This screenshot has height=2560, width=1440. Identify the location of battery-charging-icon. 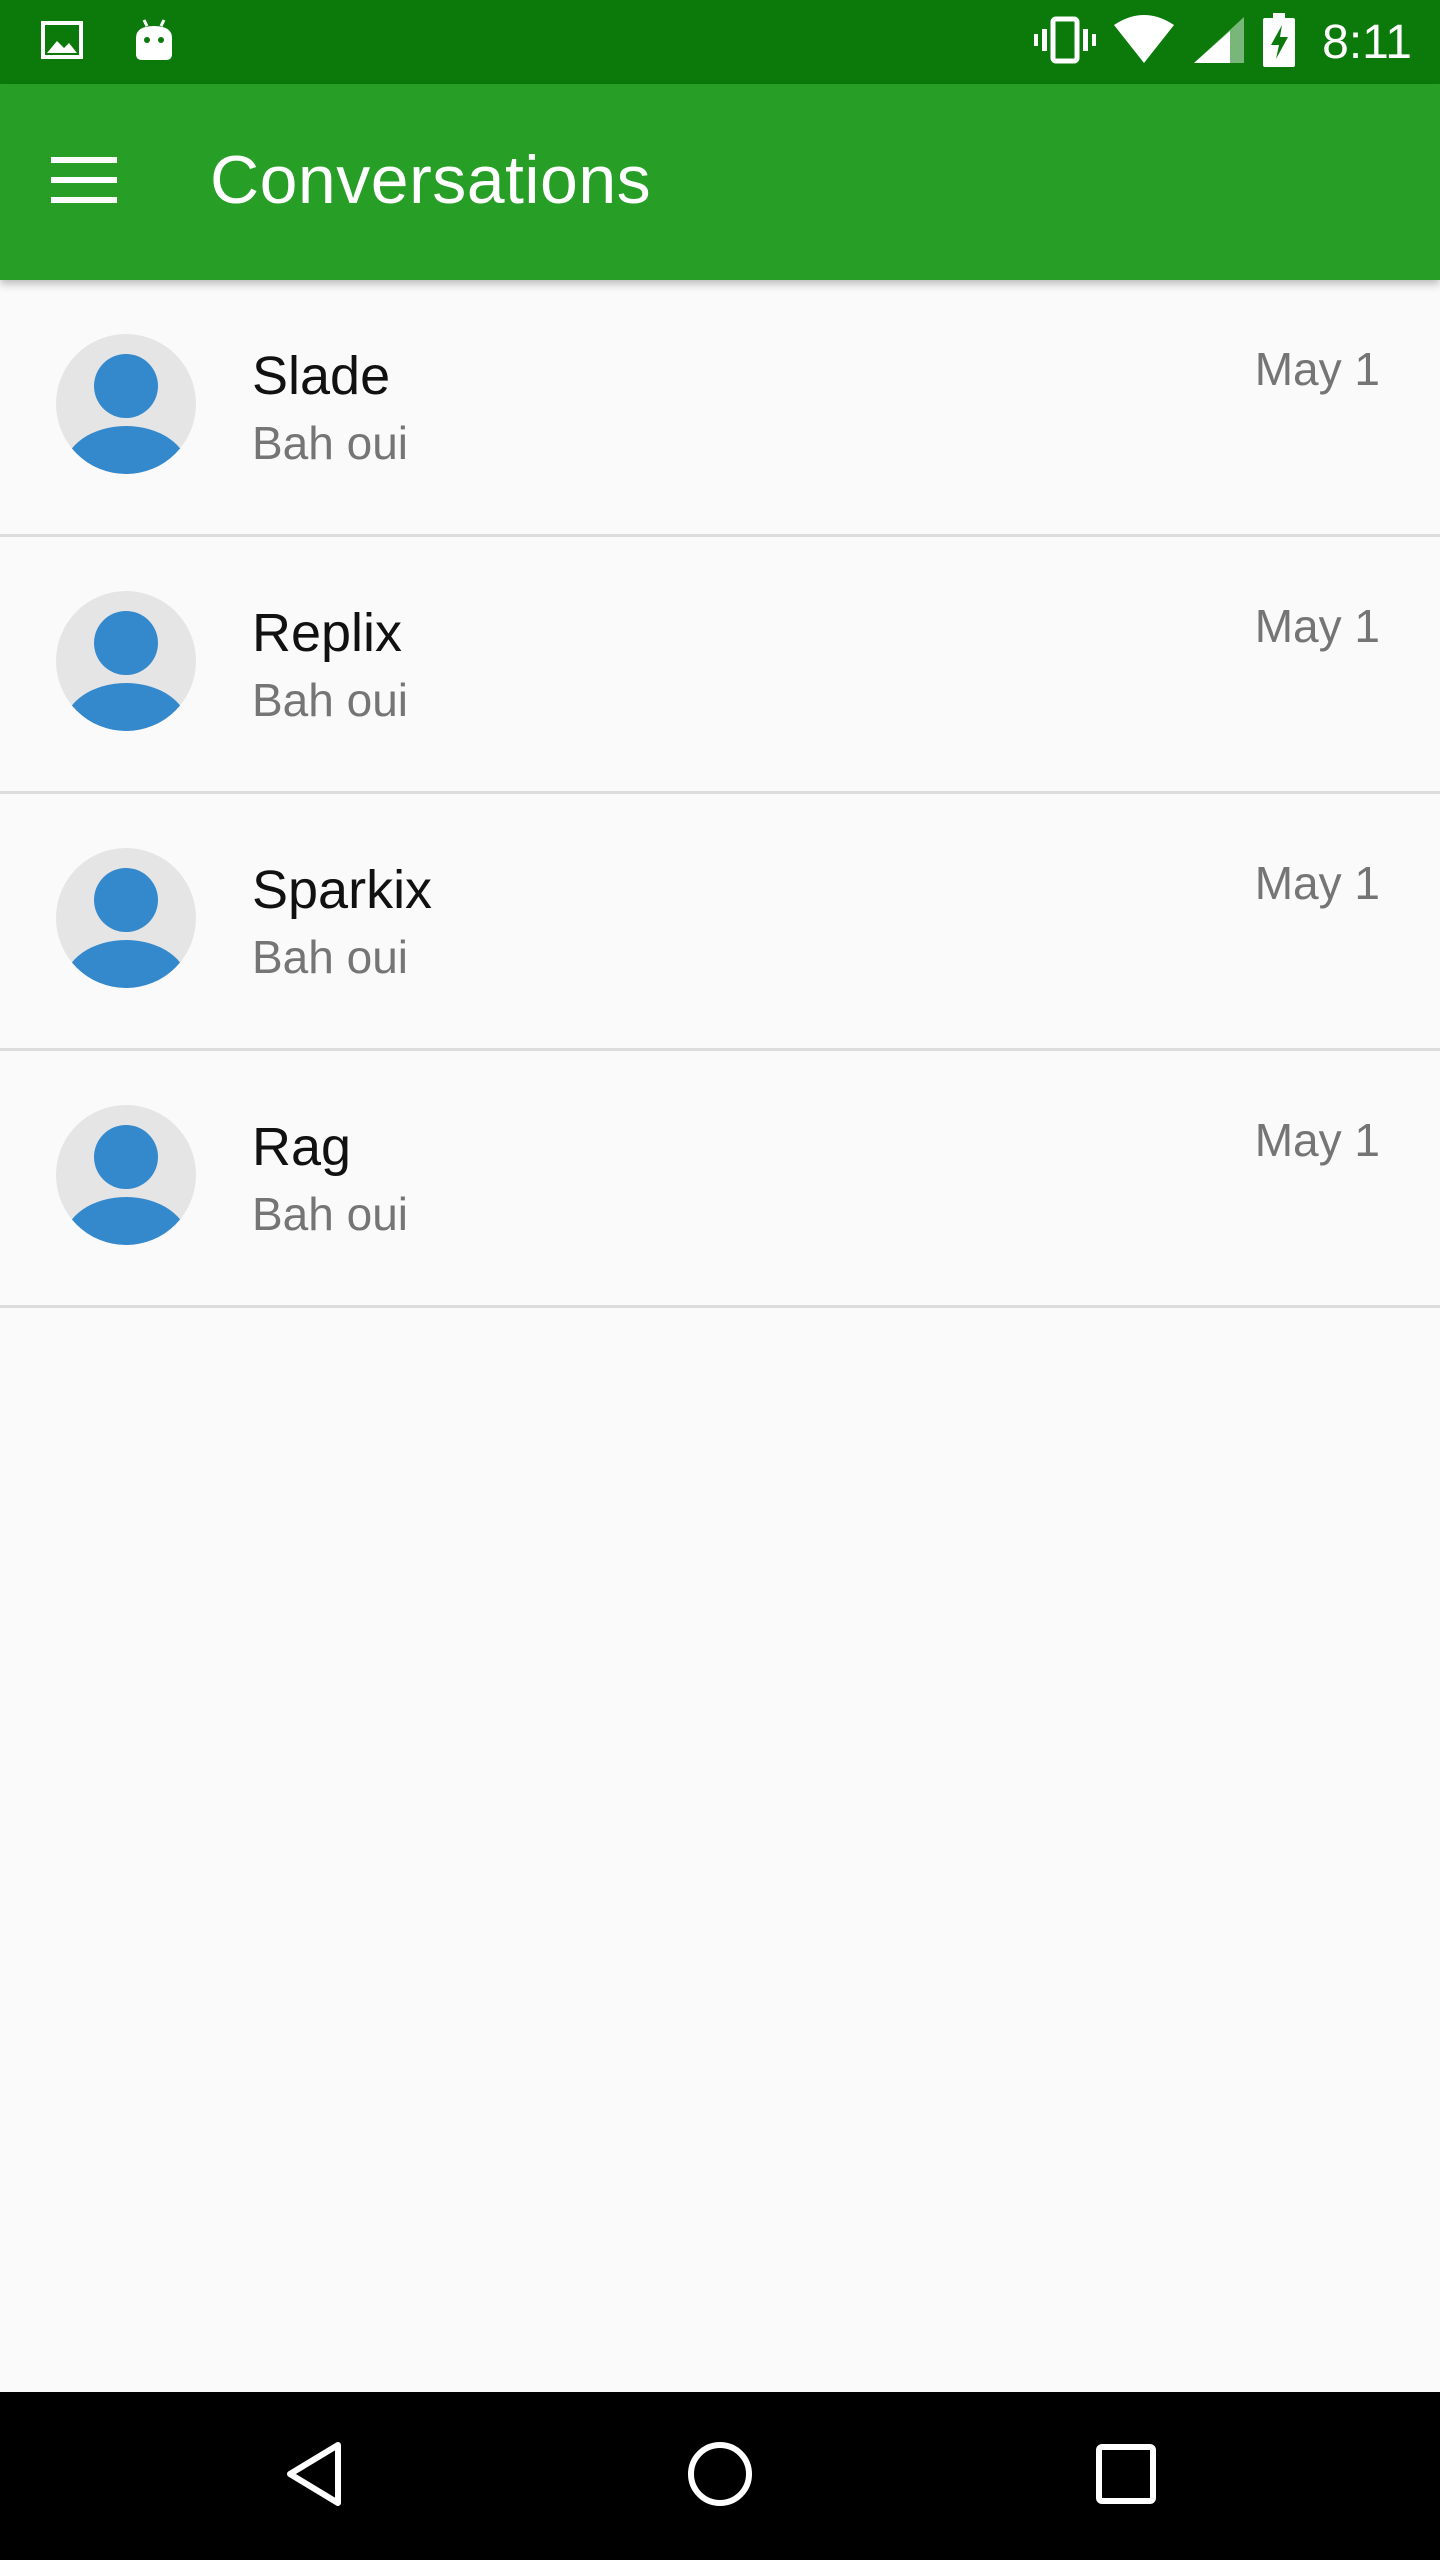
(1279, 42).